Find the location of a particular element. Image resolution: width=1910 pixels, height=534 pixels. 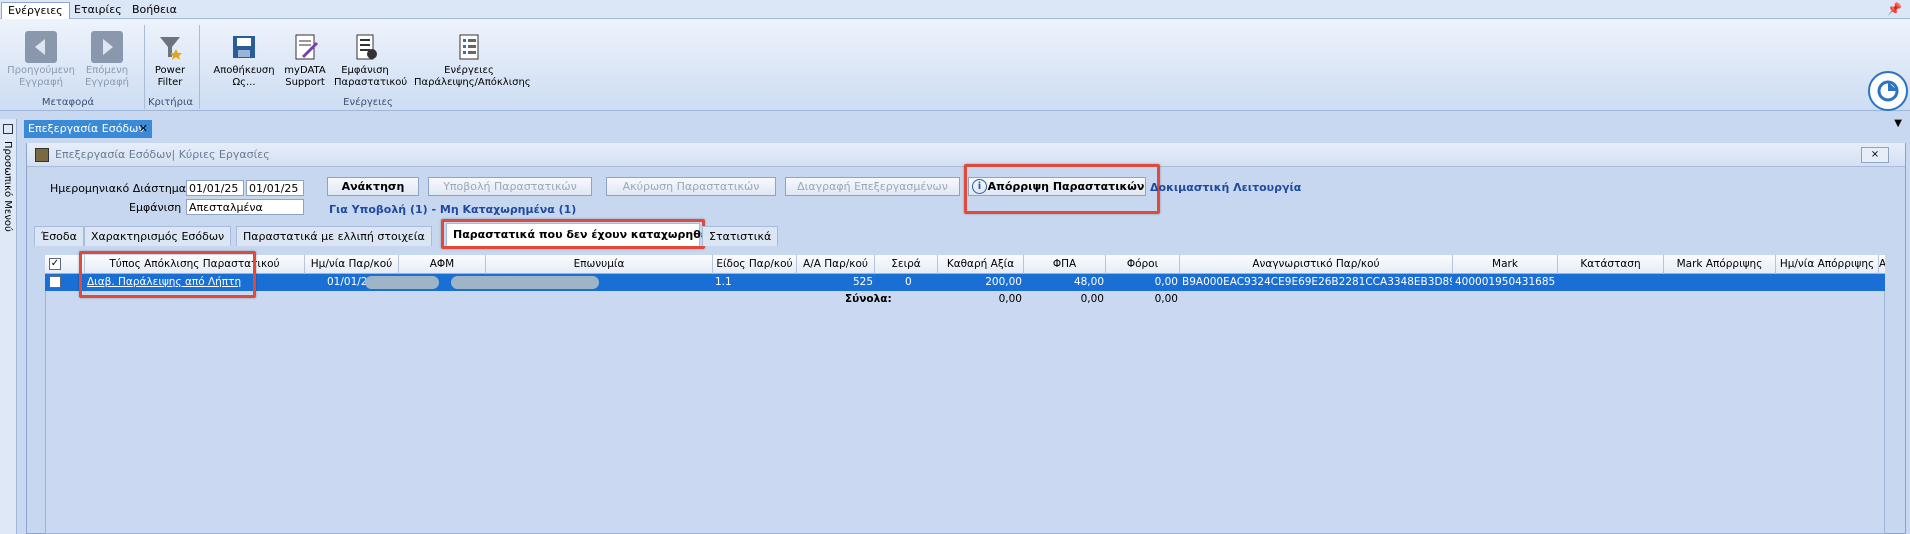

redacted-name is located at coordinates (525, 282).